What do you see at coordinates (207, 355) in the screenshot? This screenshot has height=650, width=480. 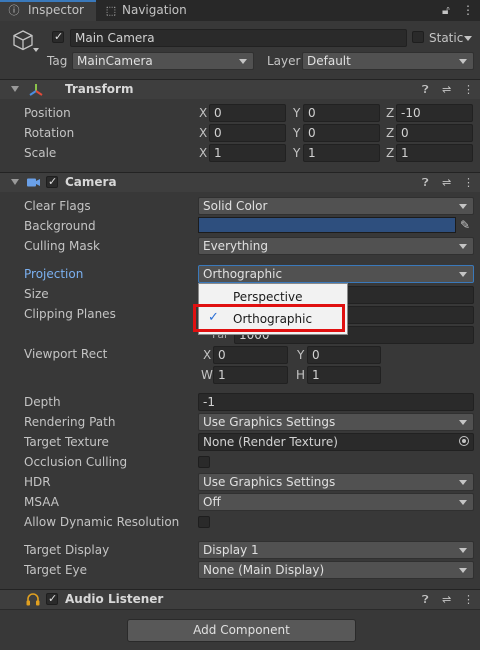 I see `viewport-x-label: X` at bounding box center [207, 355].